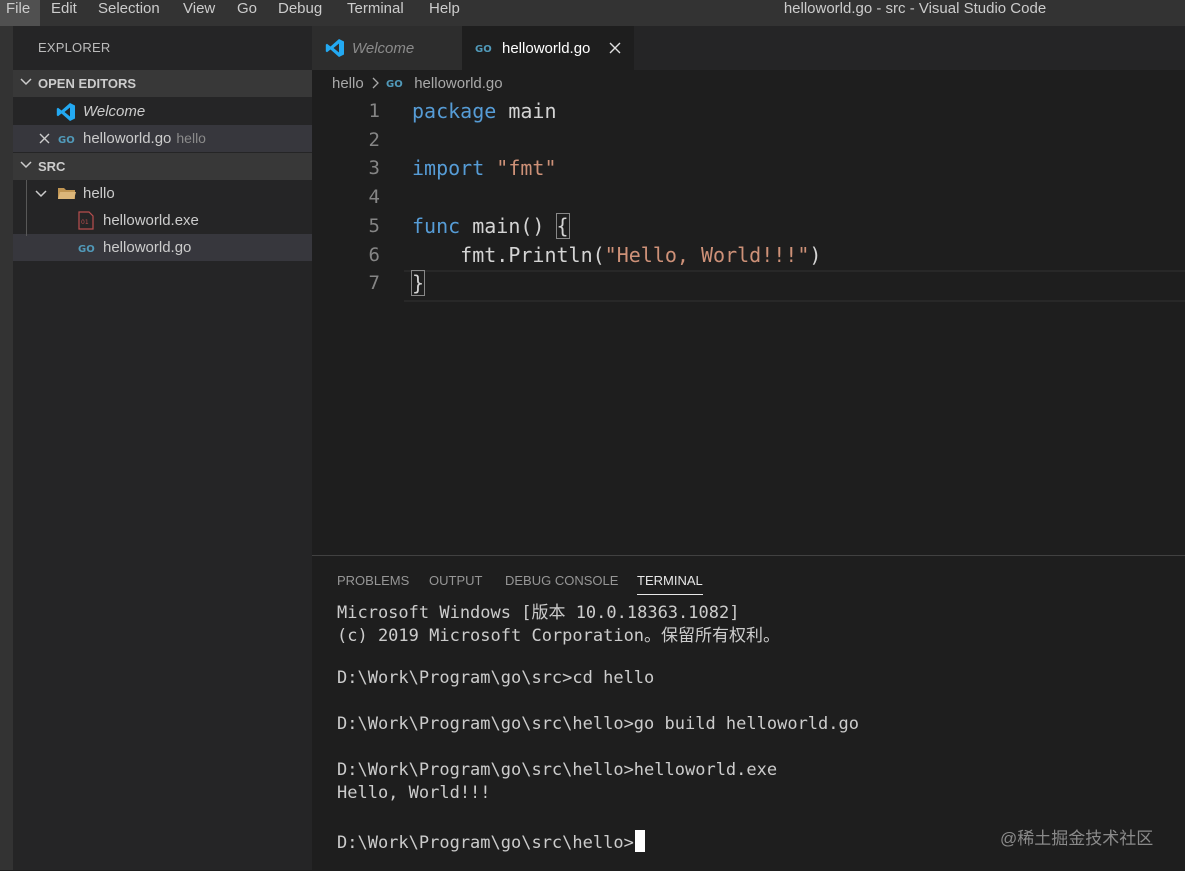 The height and width of the screenshot is (871, 1185). Describe the element at coordinates (151, 220) in the screenshot. I see `file-label: helloworld.exe` at that location.